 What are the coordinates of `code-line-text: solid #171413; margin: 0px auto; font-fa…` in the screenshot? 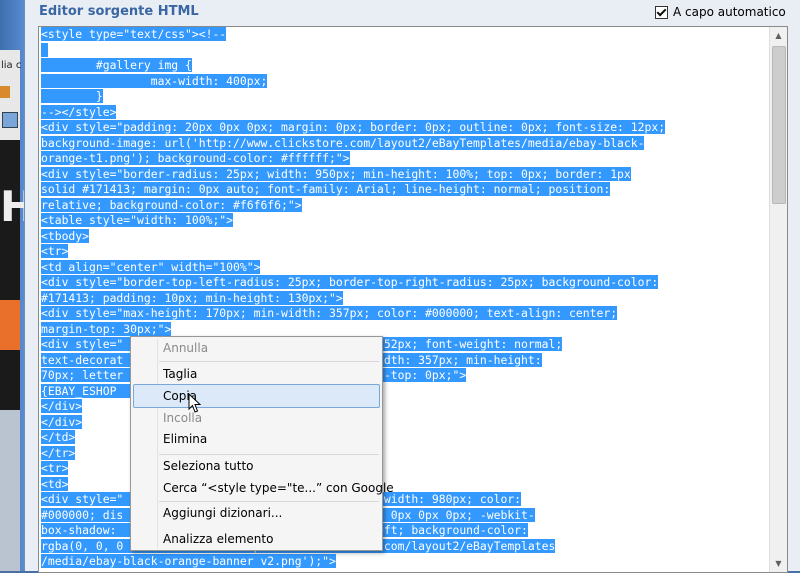 It's located at (326, 189).